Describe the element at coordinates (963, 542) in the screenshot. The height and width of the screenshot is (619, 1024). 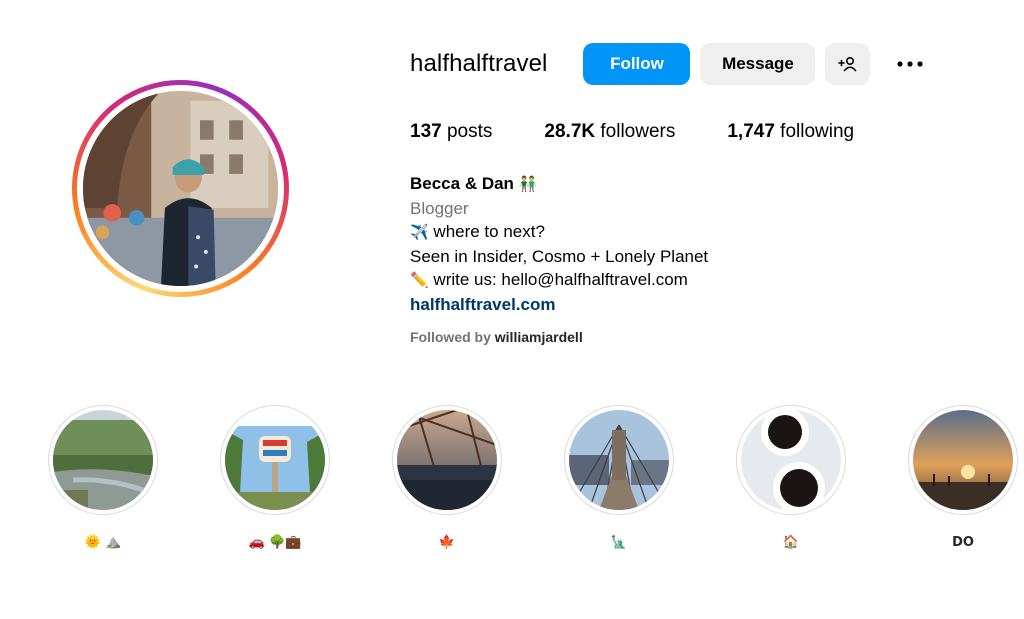
I see `highlight-label: DO` at that location.